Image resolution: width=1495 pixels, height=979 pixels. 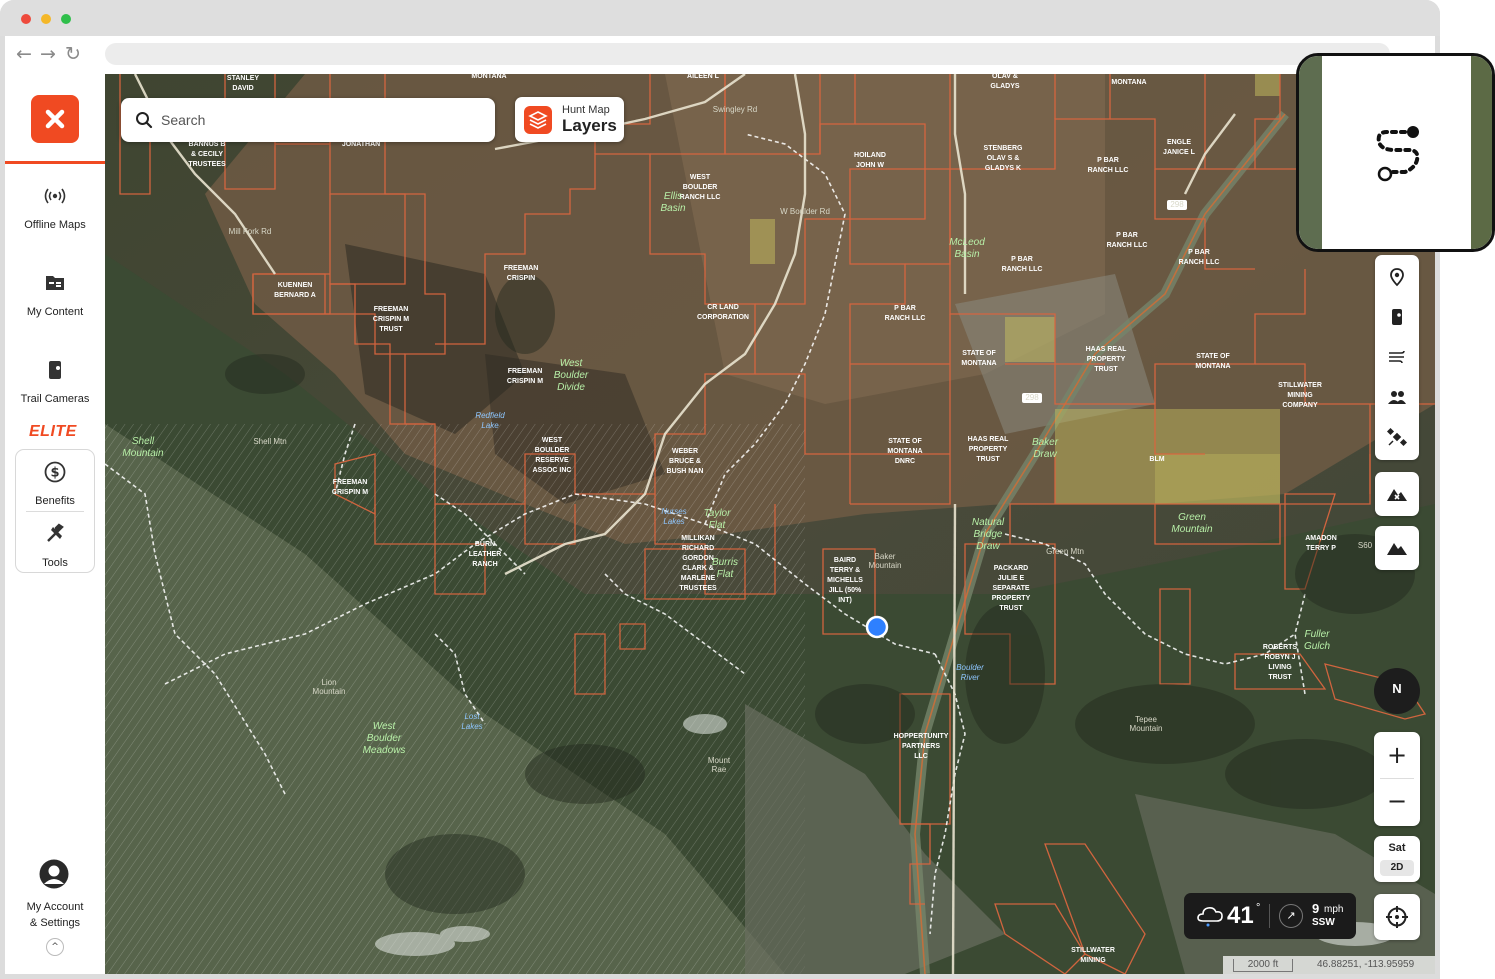 What do you see at coordinates (55, 501) in the screenshot?
I see `sidebar-label-benefits: Benefits` at bounding box center [55, 501].